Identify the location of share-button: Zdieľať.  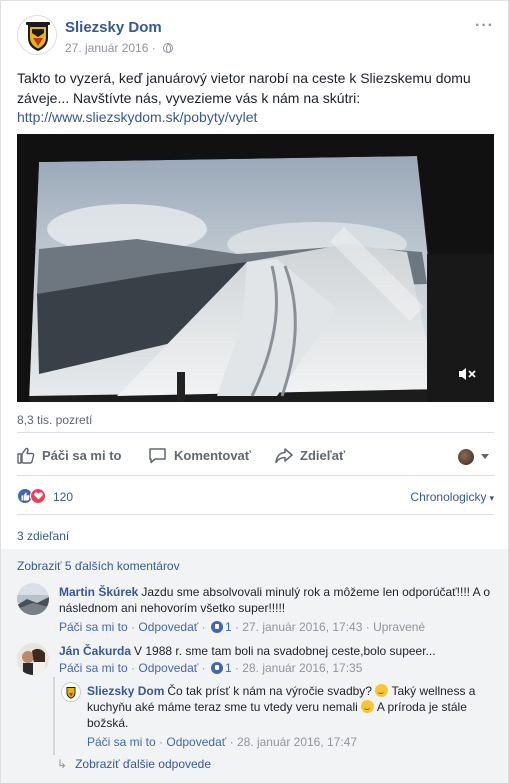
(310, 455).